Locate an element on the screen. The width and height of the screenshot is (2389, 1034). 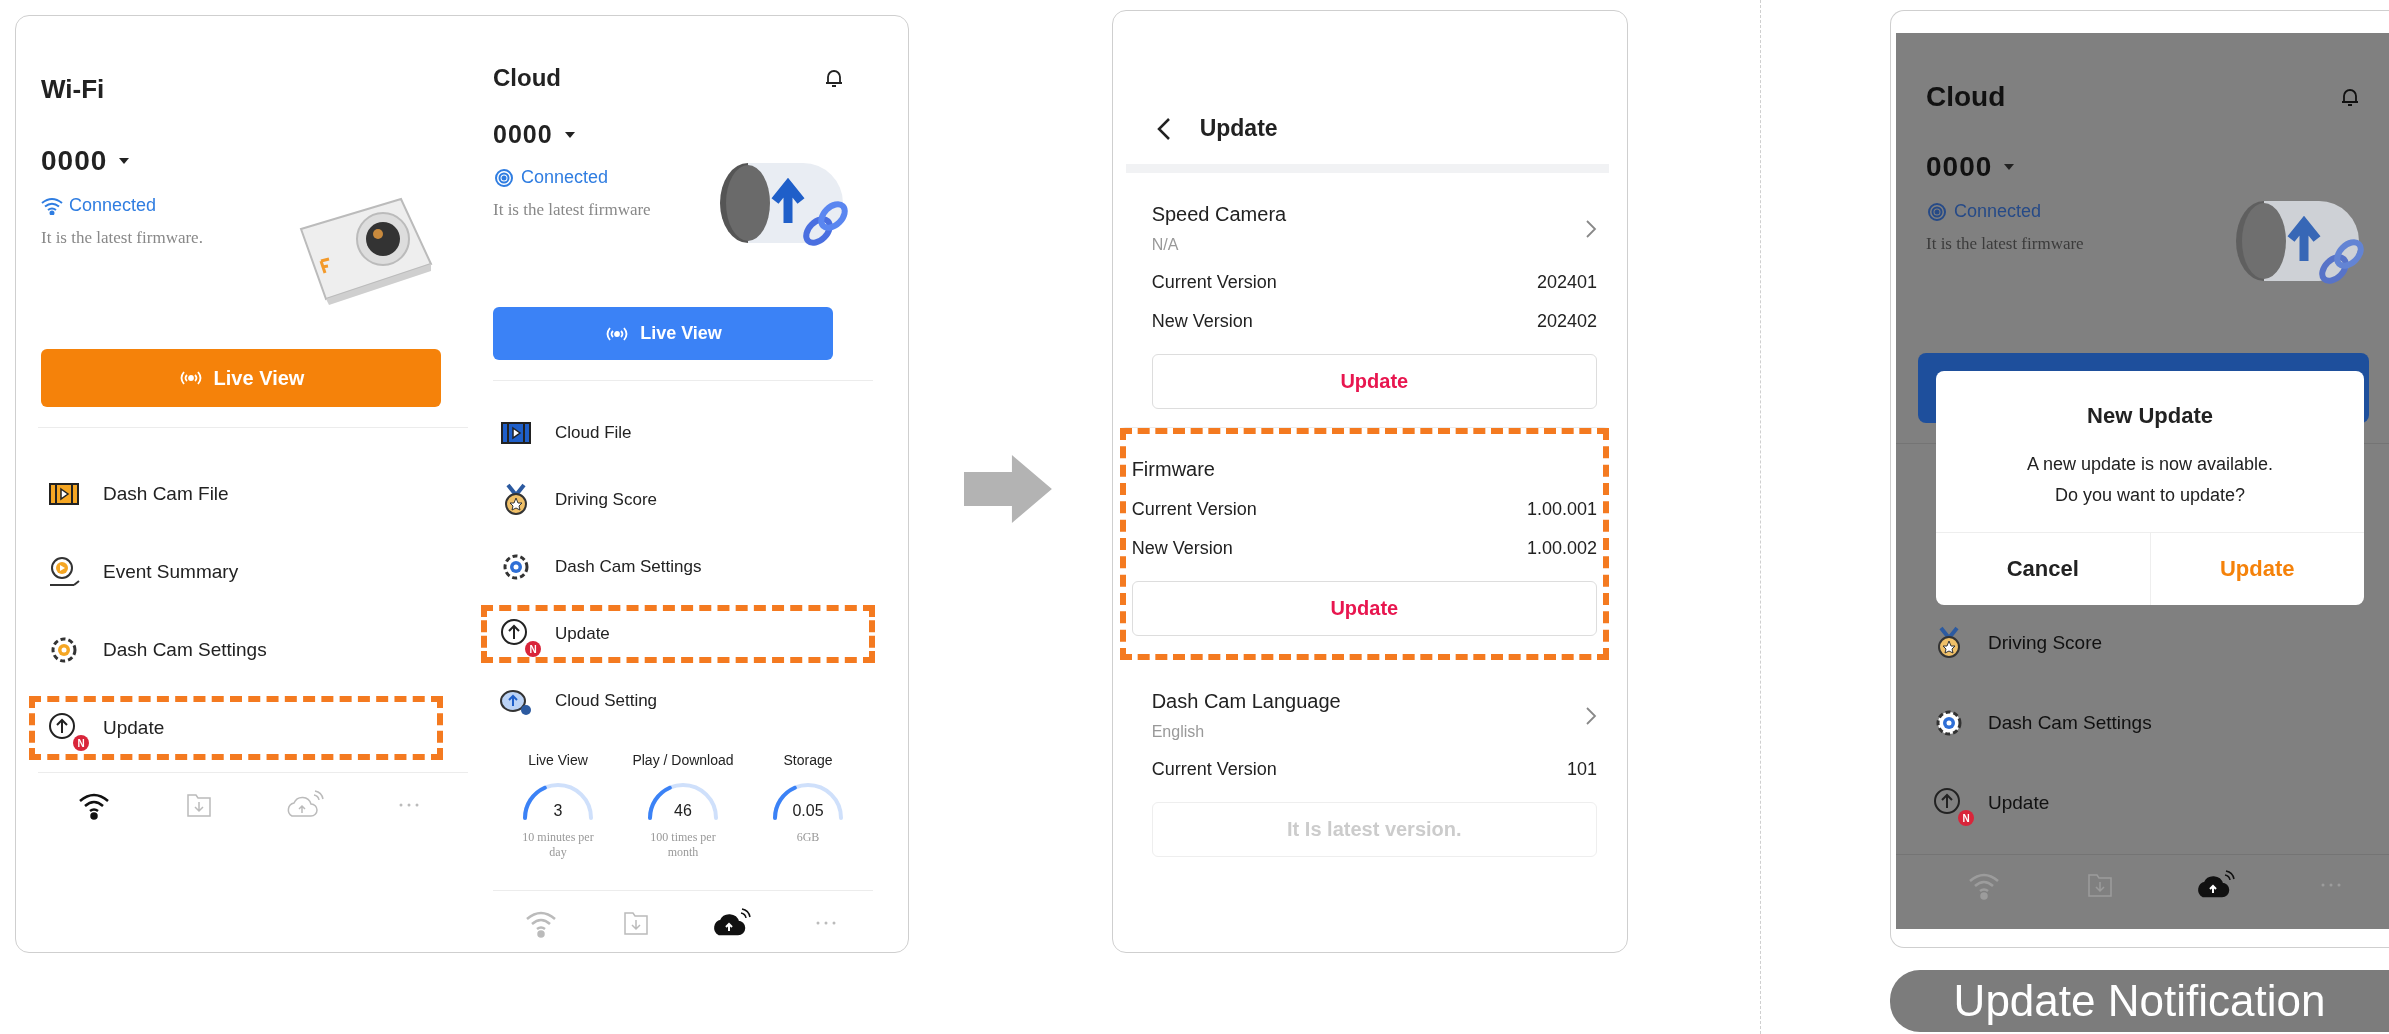
section-subtitle: English is located at coordinates (1178, 732).